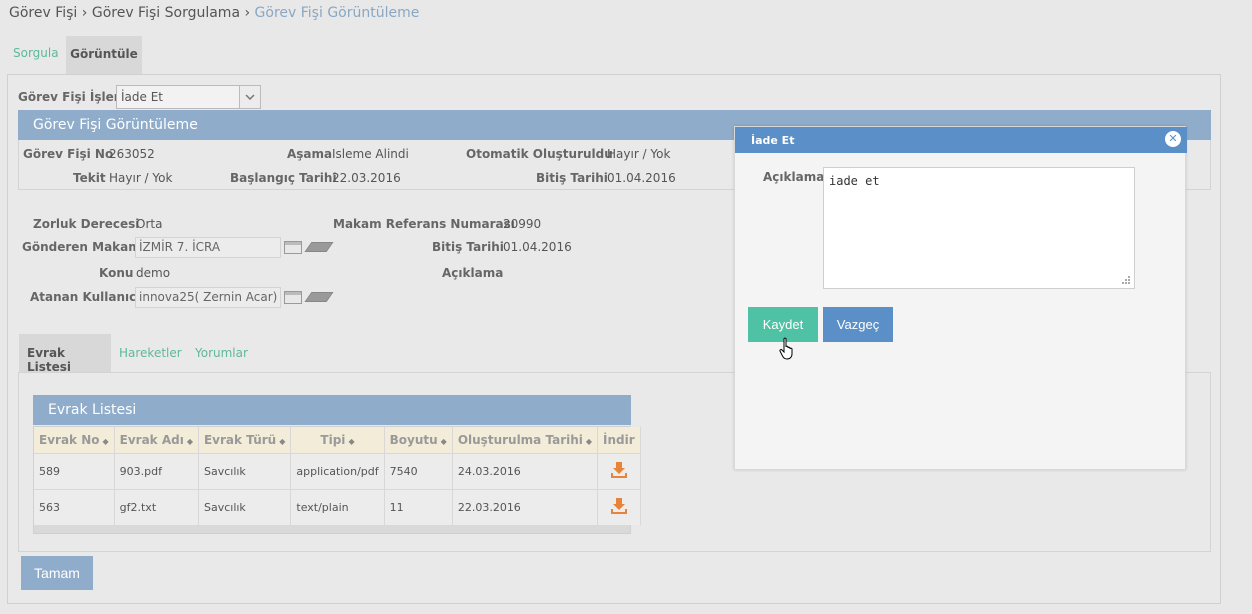 This screenshot has width=1252, height=614. Describe the element at coordinates (208, 247) in the screenshot. I see `gonderen-input: İZMİR 7. İCRA` at that location.